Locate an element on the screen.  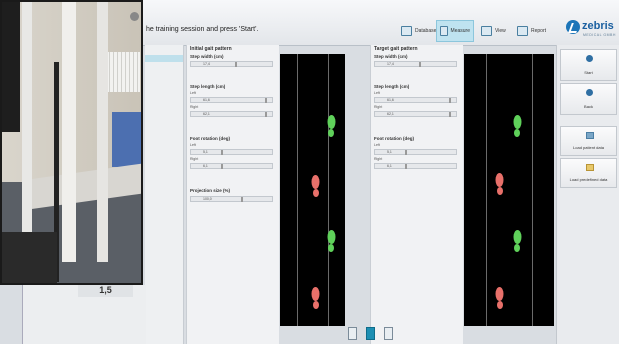
projection-size-value: 100,0 is located at coordinates (207, 199).